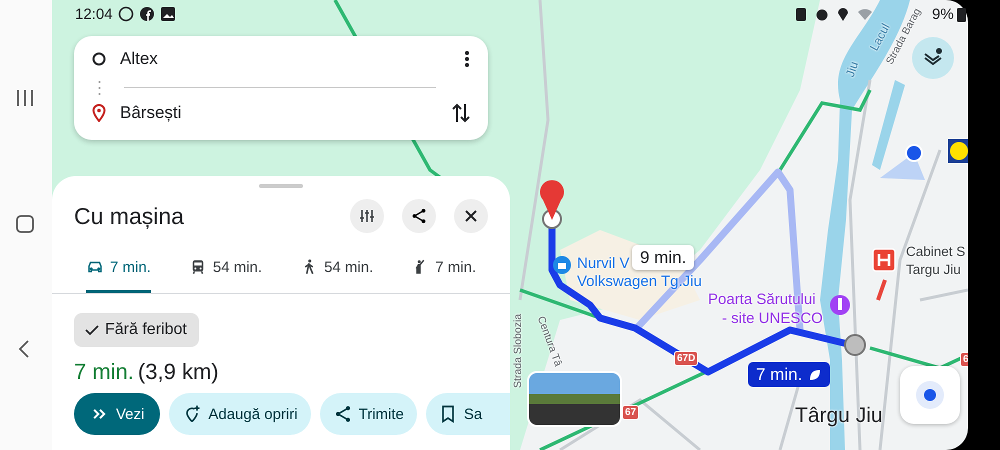  I want to click on map-label: Volkswagen Tg.Jiu, so click(639, 282).